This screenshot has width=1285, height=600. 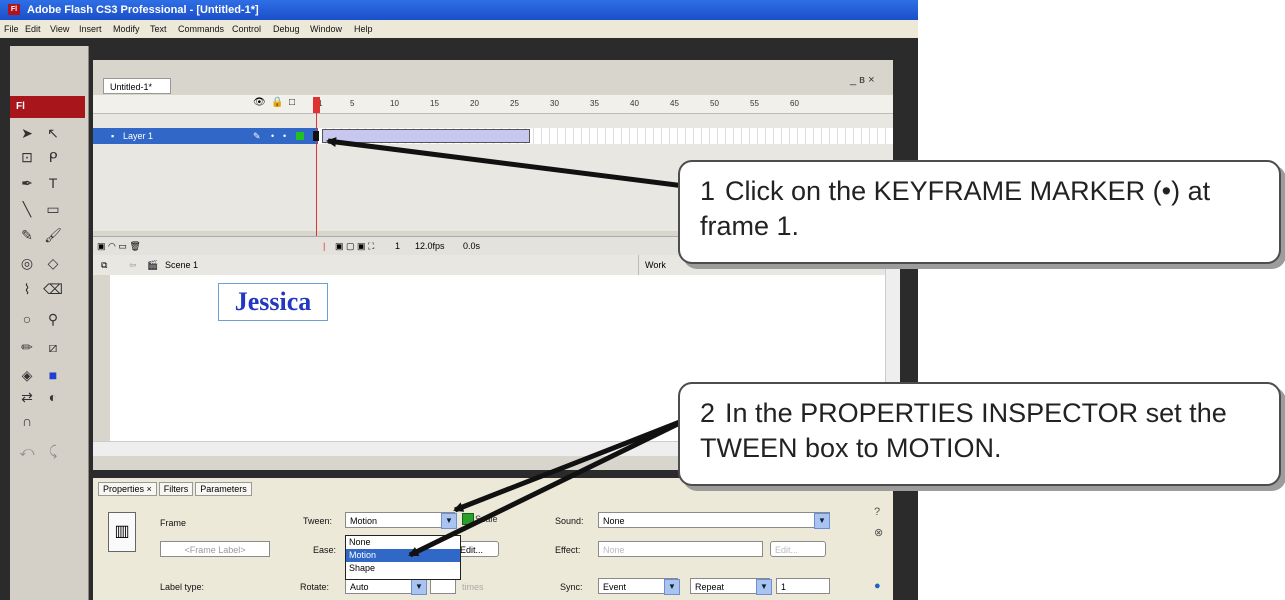 What do you see at coordinates (27, 397) in the screenshot?
I see `swap-colors-icon: ⇄` at bounding box center [27, 397].